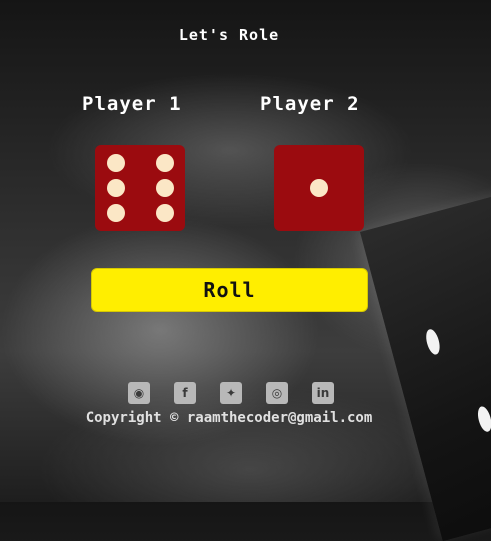 The width and height of the screenshot is (491, 541). I want to click on linkedin-icon: in, so click(323, 393).